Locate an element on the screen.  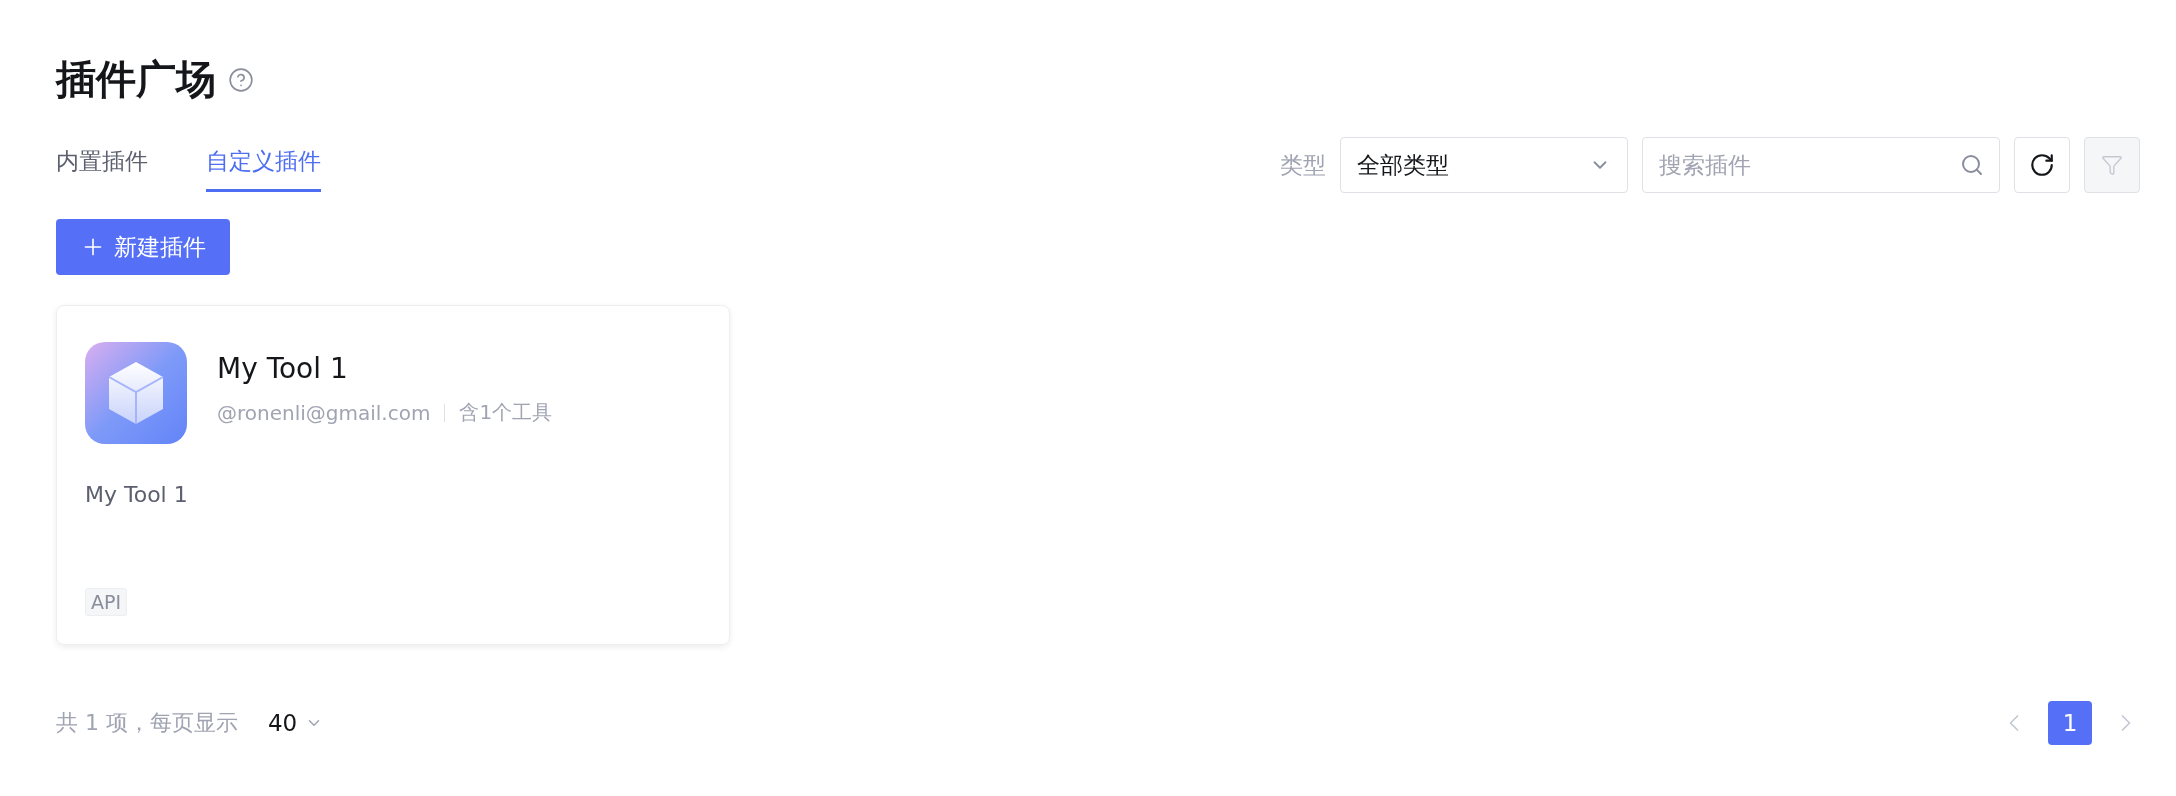
type-select: 全部类型 is located at coordinates (1484, 165).